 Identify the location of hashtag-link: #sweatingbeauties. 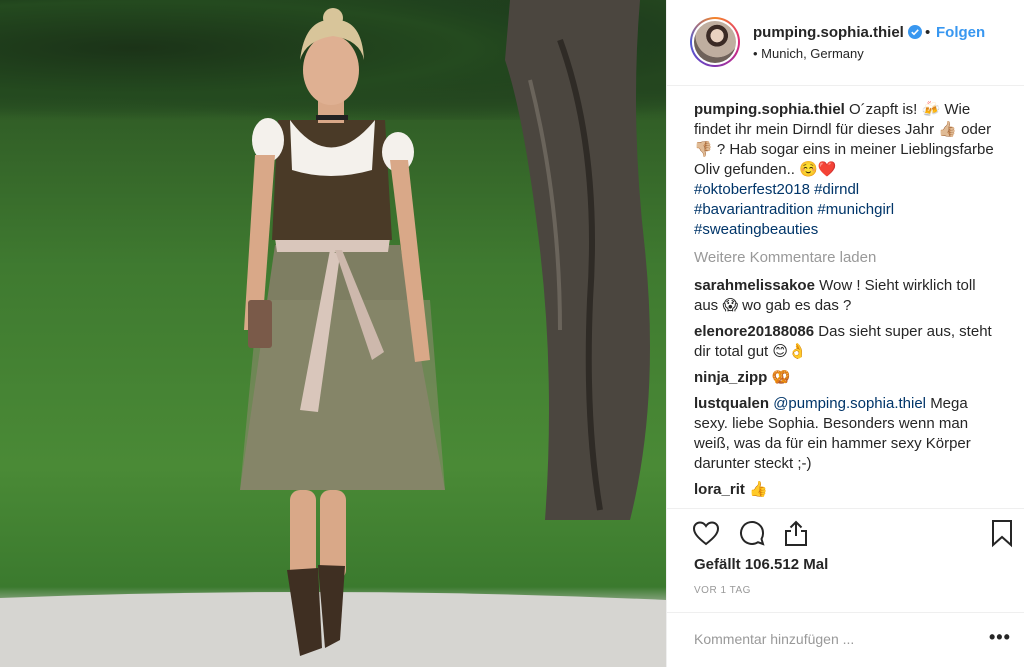
(756, 229).